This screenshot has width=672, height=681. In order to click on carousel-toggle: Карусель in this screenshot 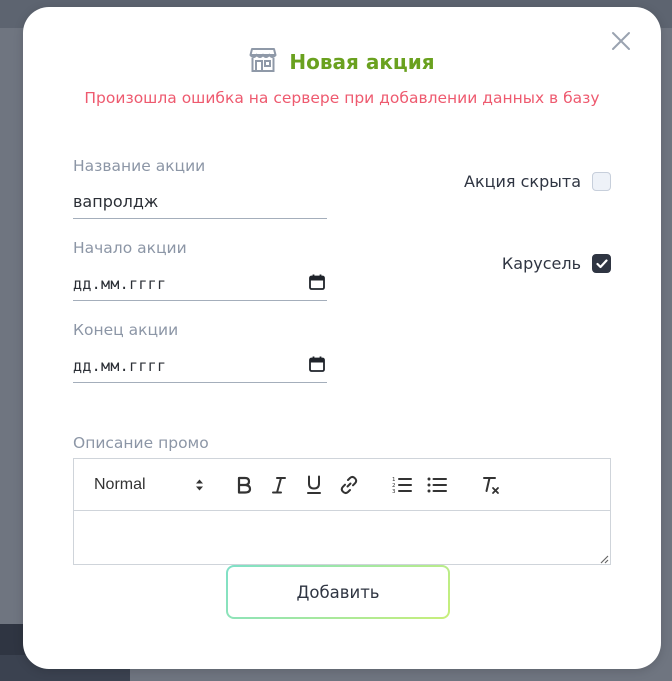, I will do `click(556, 263)`.